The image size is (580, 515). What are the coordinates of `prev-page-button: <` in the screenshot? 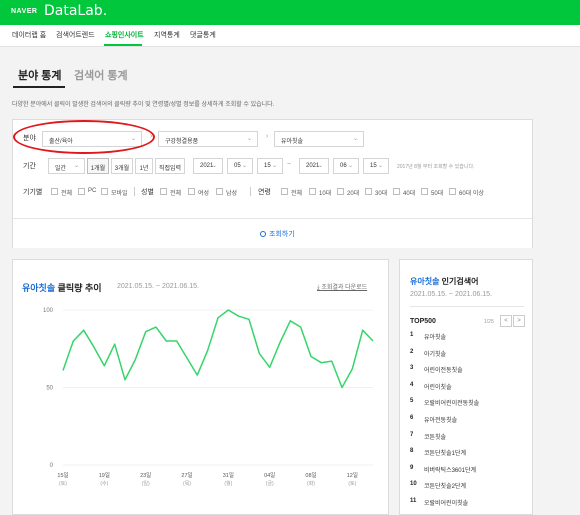 It's located at (506, 321).